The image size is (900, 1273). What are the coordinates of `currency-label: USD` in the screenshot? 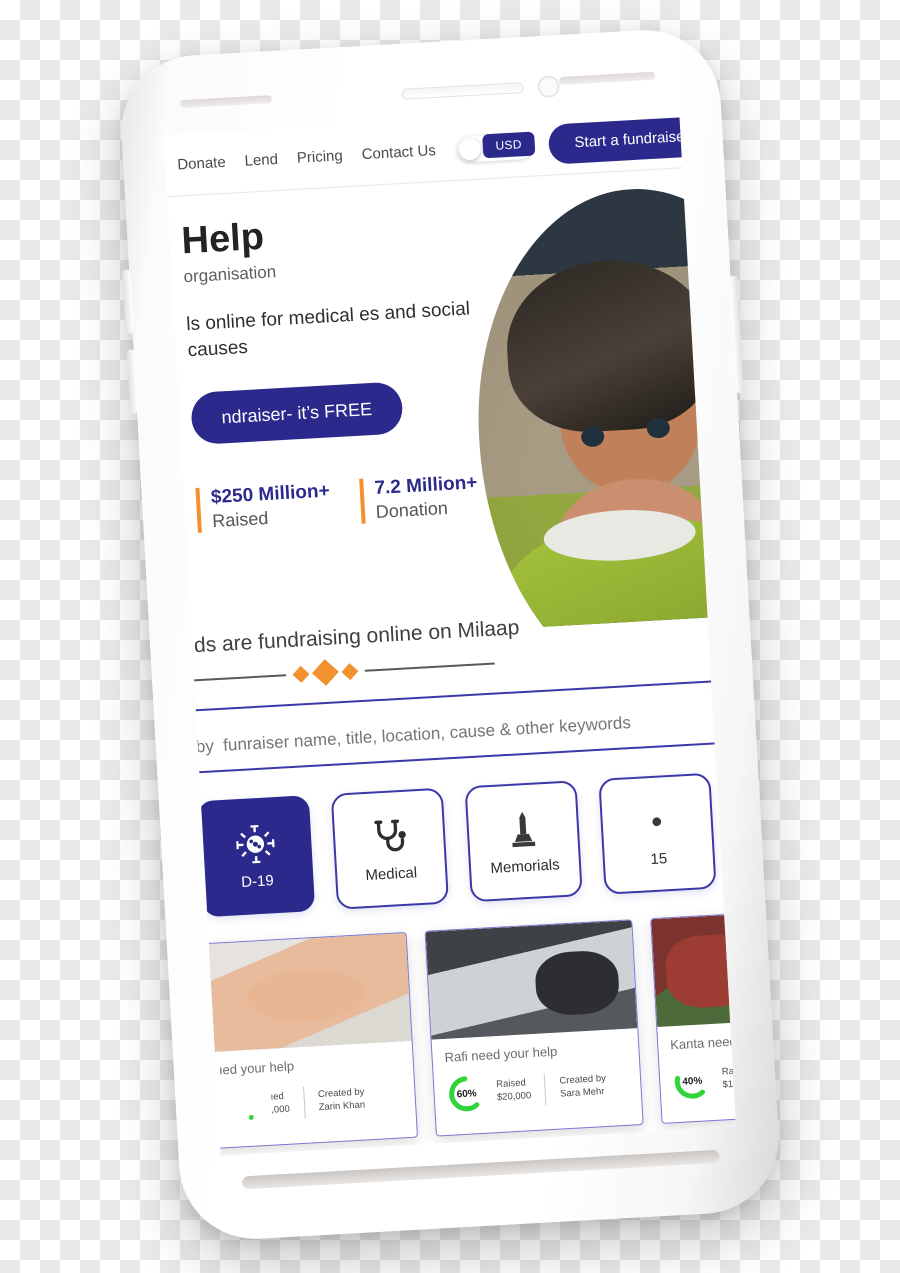 It's located at (508, 144).